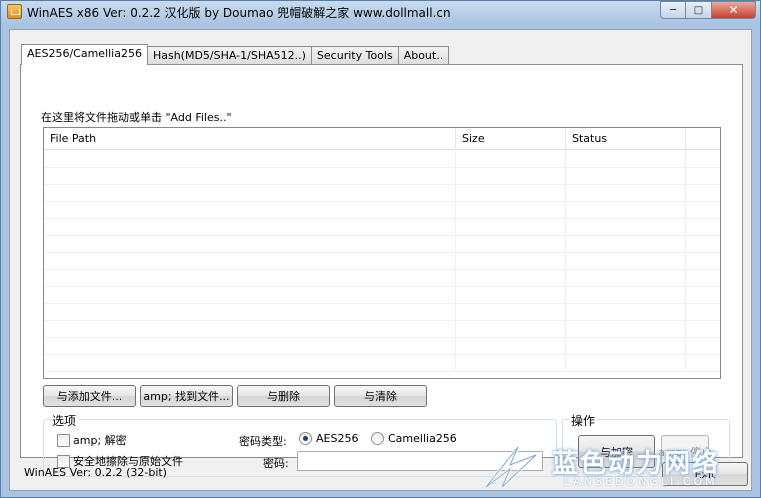  I want to click on maximize-button: □, so click(699, 10).